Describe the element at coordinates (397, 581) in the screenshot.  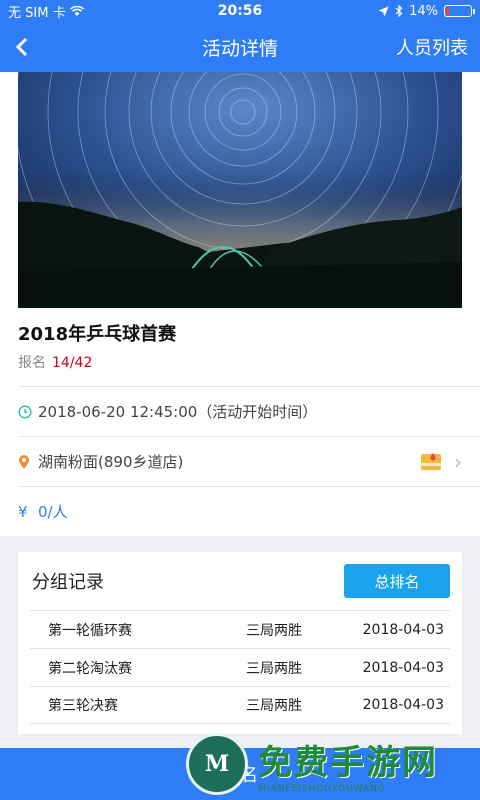
I see `overall-ranking-button: 总排名` at that location.